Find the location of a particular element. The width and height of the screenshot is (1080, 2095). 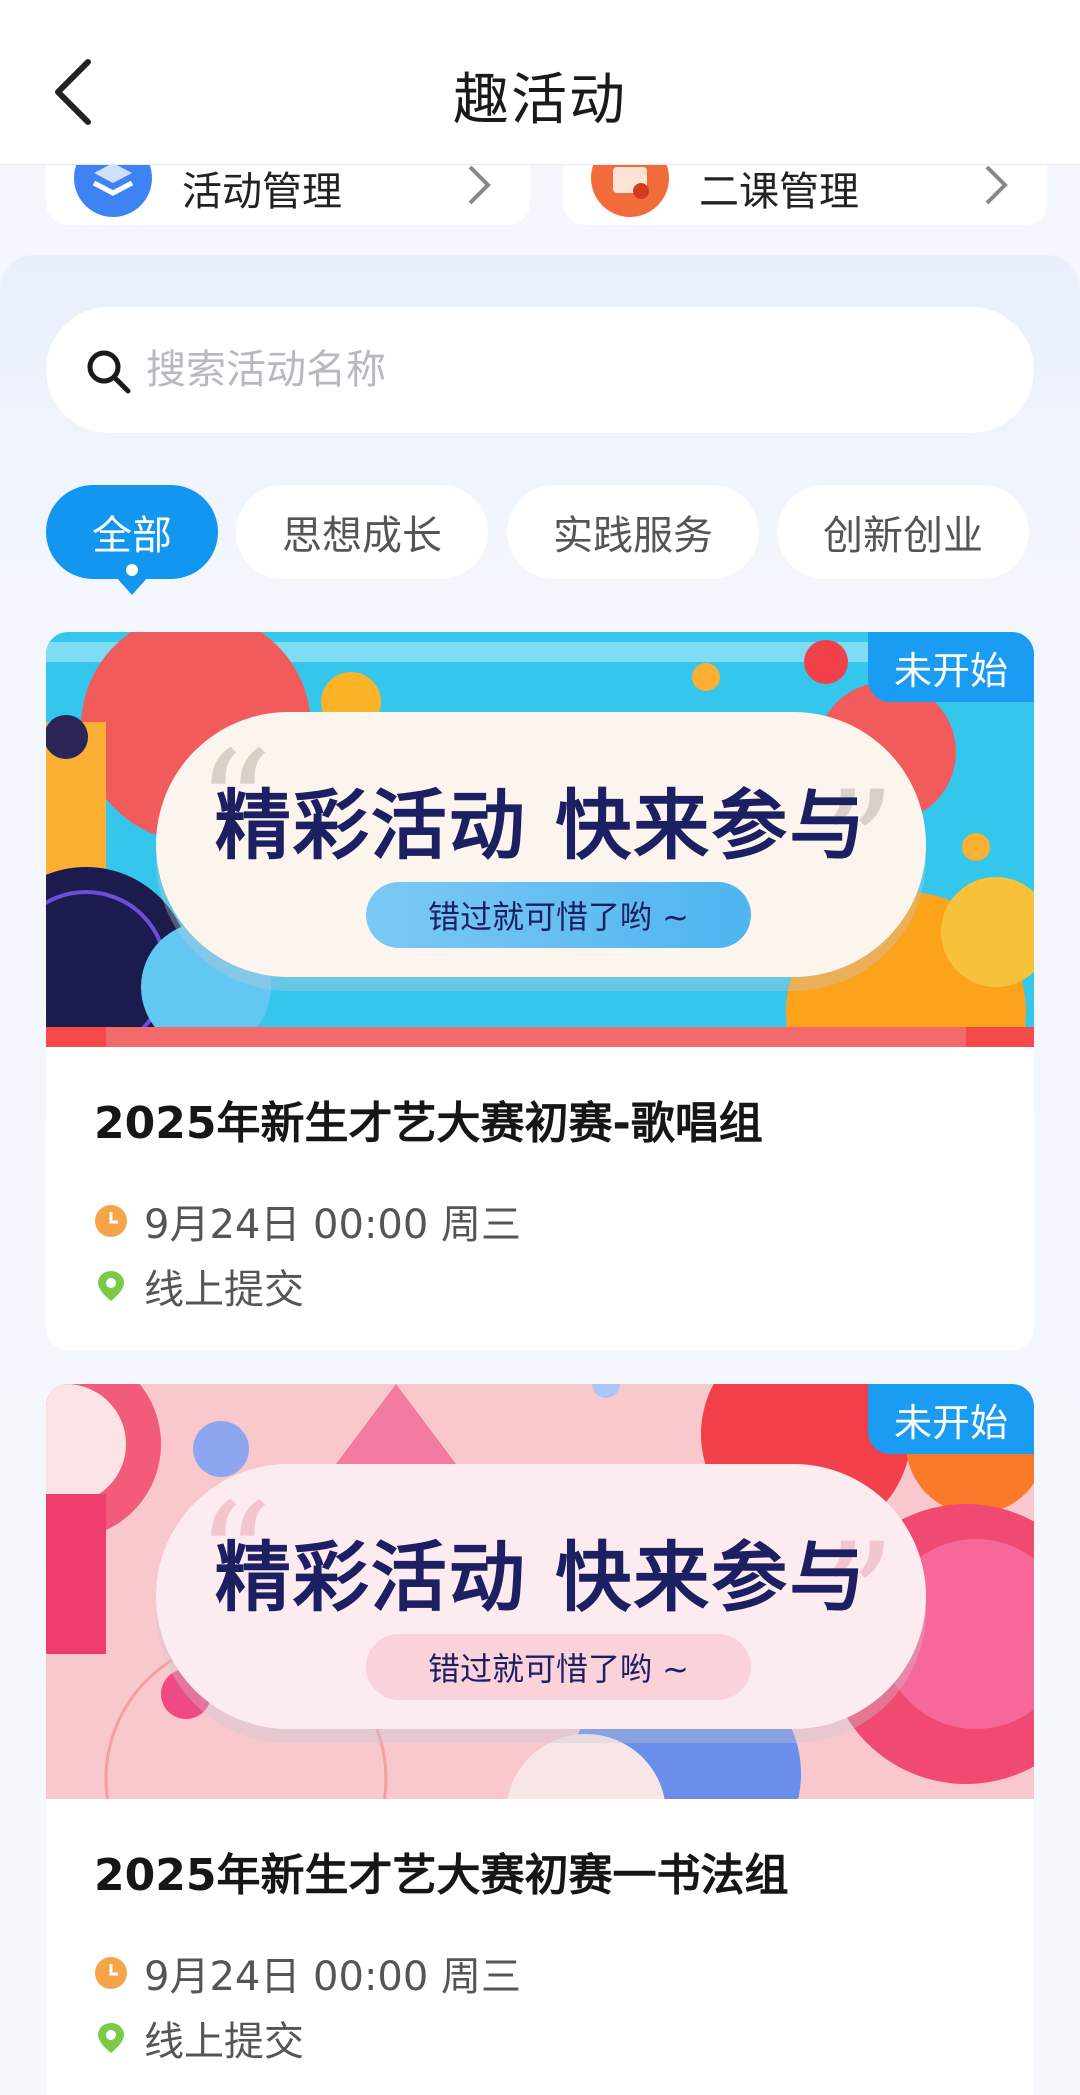

tab-label: 创新创业 is located at coordinates (903, 536).